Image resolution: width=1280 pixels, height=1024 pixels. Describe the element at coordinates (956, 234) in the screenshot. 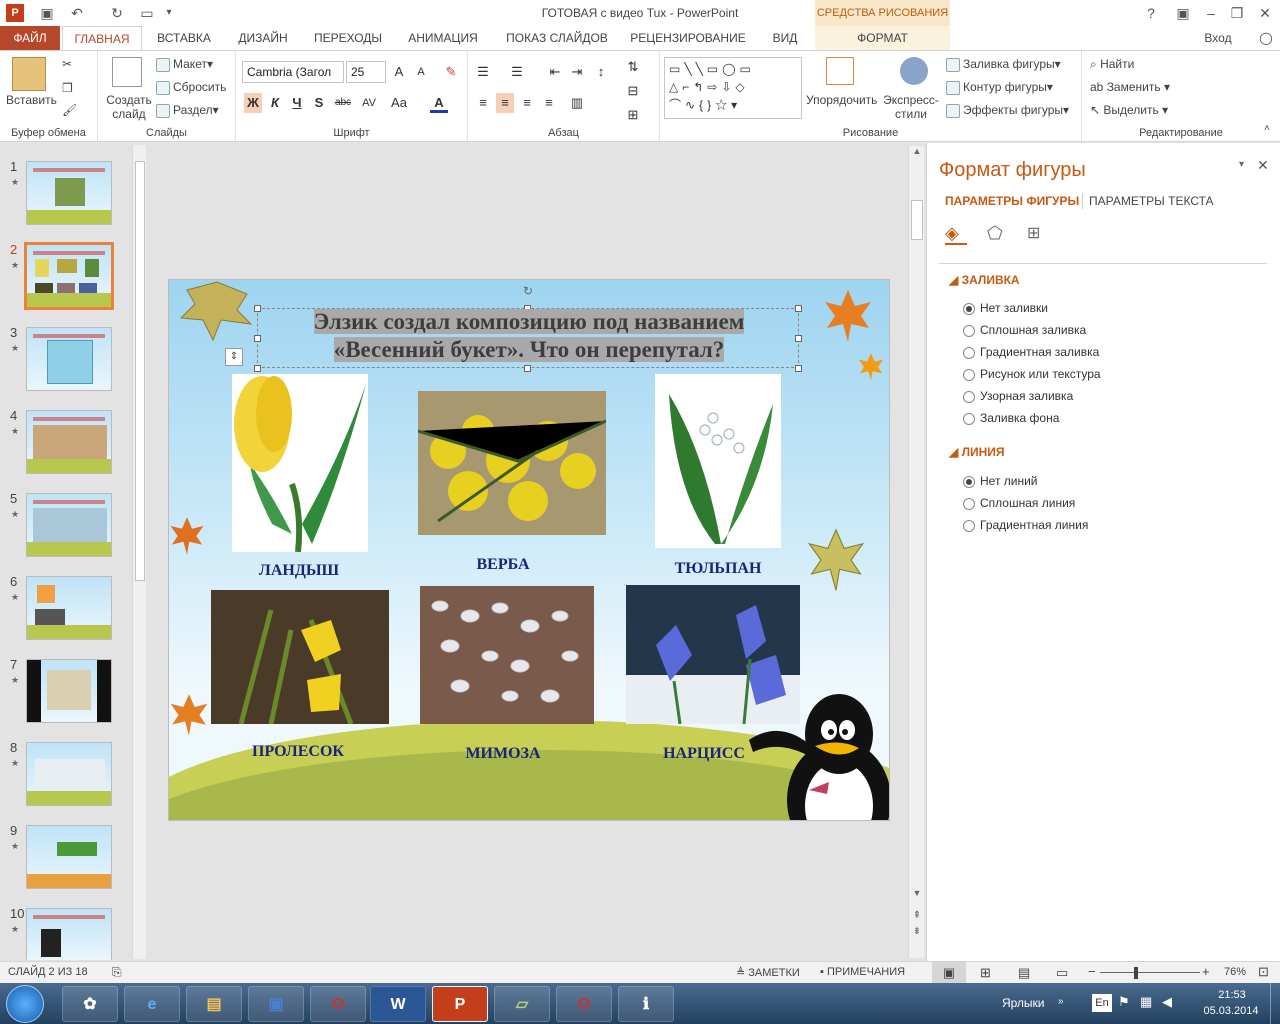

I see `fill-line-icon: ◈` at that location.